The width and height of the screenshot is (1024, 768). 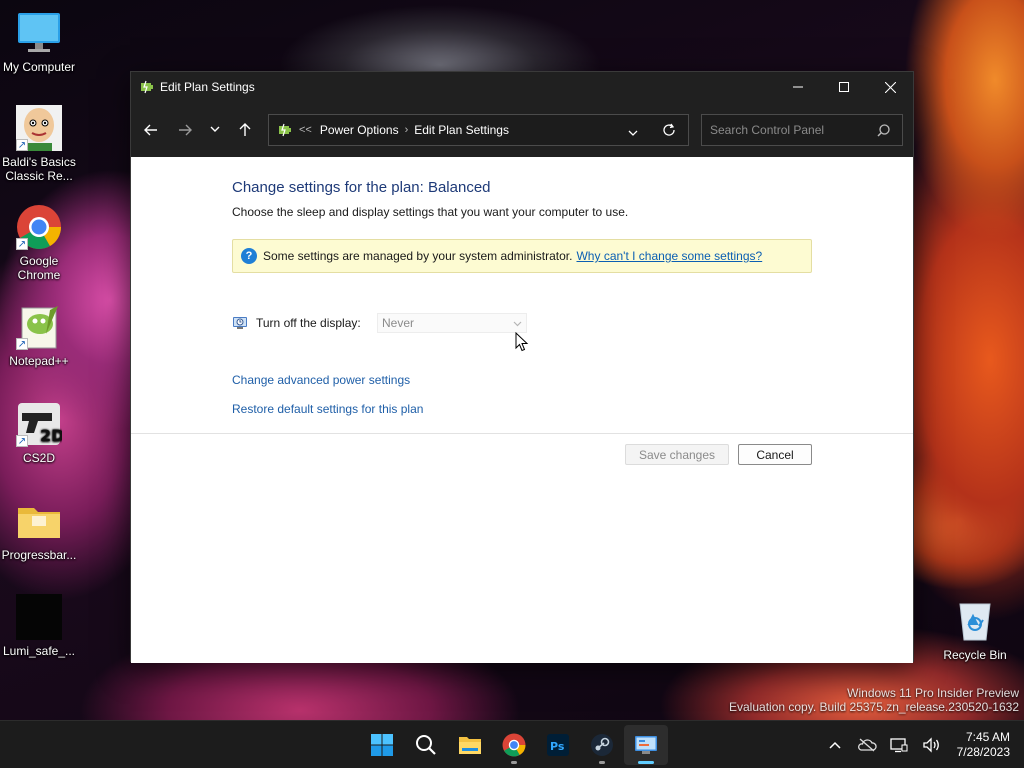 I want to click on desktop-icon-cs2d: 2D ↗ CS2D, so click(x=39, y=433).